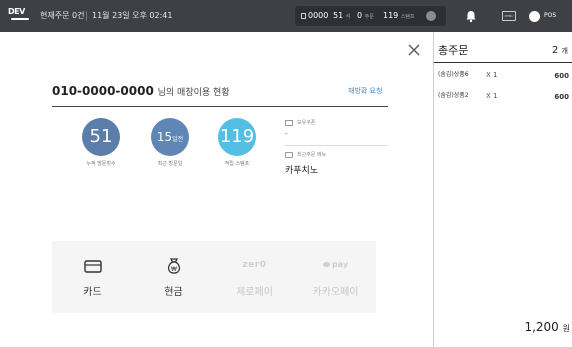 The height and width of the screenshot is (347, 572). I want to click on recent-menu-icon, so click(289, 155).